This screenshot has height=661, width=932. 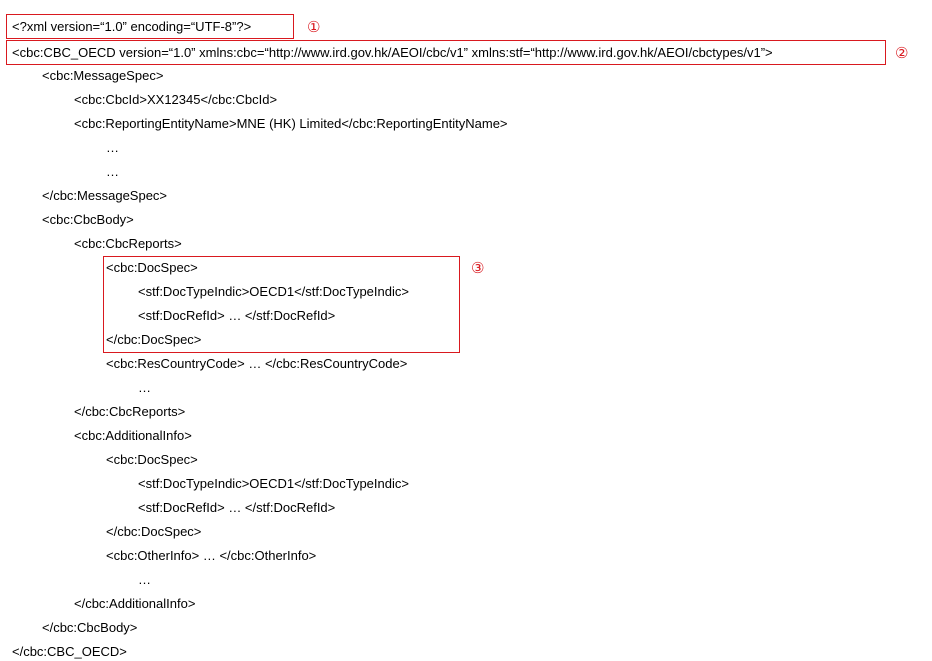 I want to click on marker-3: ③, so click(x=478, y=268).